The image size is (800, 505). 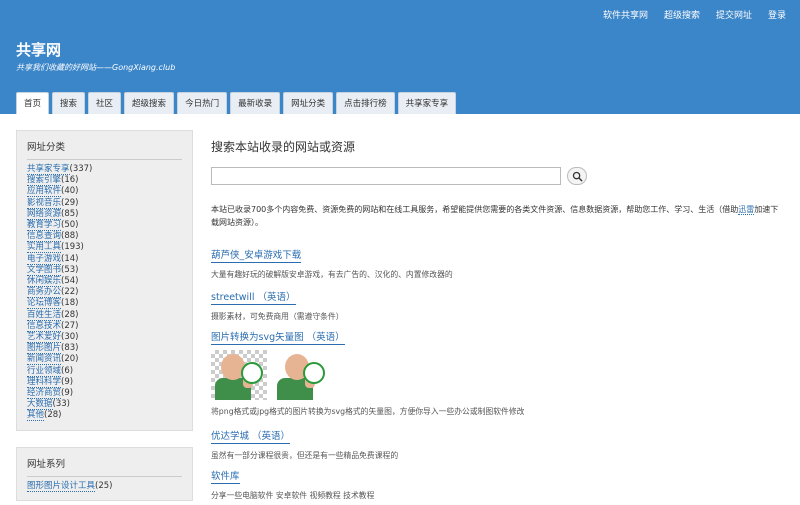 I want to click on entry-thumbnails, so click(x=367, y=375).